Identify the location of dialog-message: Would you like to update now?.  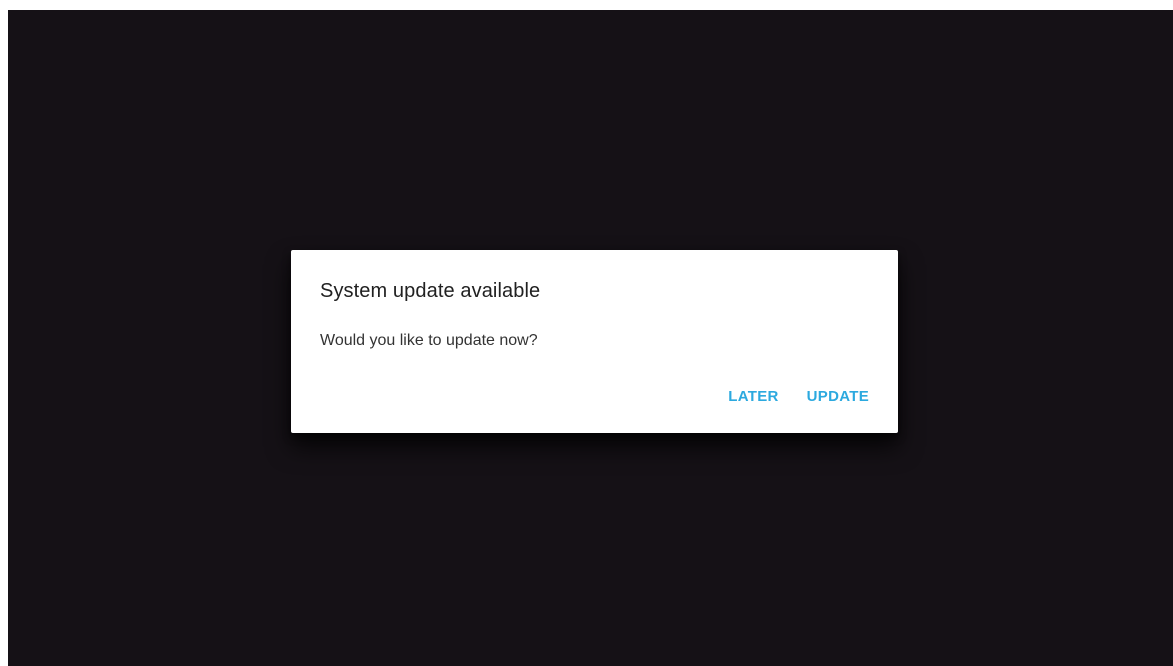
(429, 340).